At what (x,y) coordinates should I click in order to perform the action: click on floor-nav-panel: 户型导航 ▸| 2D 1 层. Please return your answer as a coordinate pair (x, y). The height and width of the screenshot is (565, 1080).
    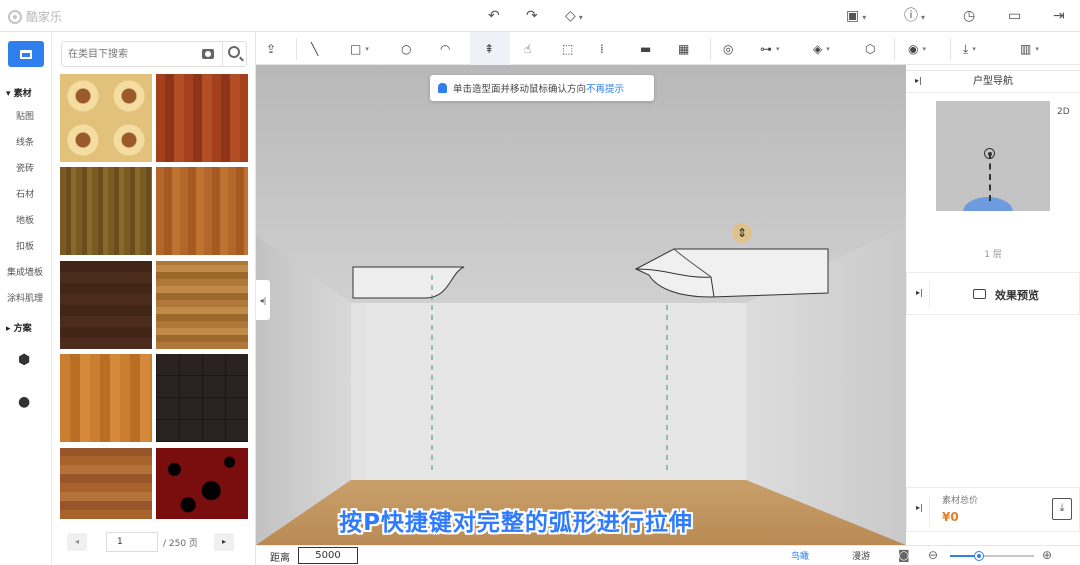
    Looking at the image, I should click on (993, 168).